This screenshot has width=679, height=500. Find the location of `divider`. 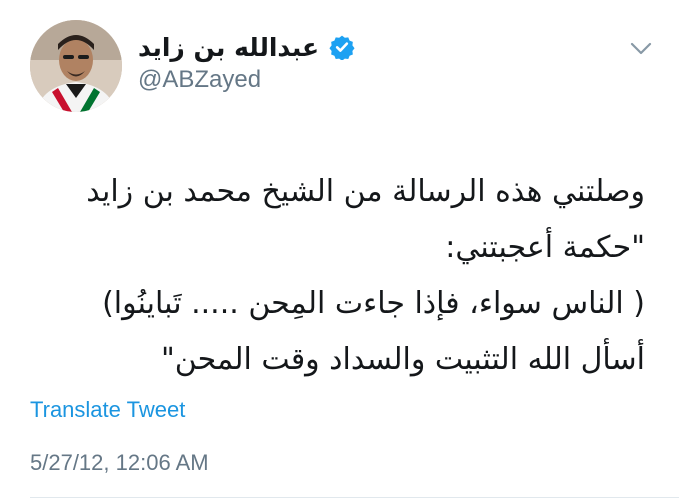

divider is located at coordinates (354, 497).